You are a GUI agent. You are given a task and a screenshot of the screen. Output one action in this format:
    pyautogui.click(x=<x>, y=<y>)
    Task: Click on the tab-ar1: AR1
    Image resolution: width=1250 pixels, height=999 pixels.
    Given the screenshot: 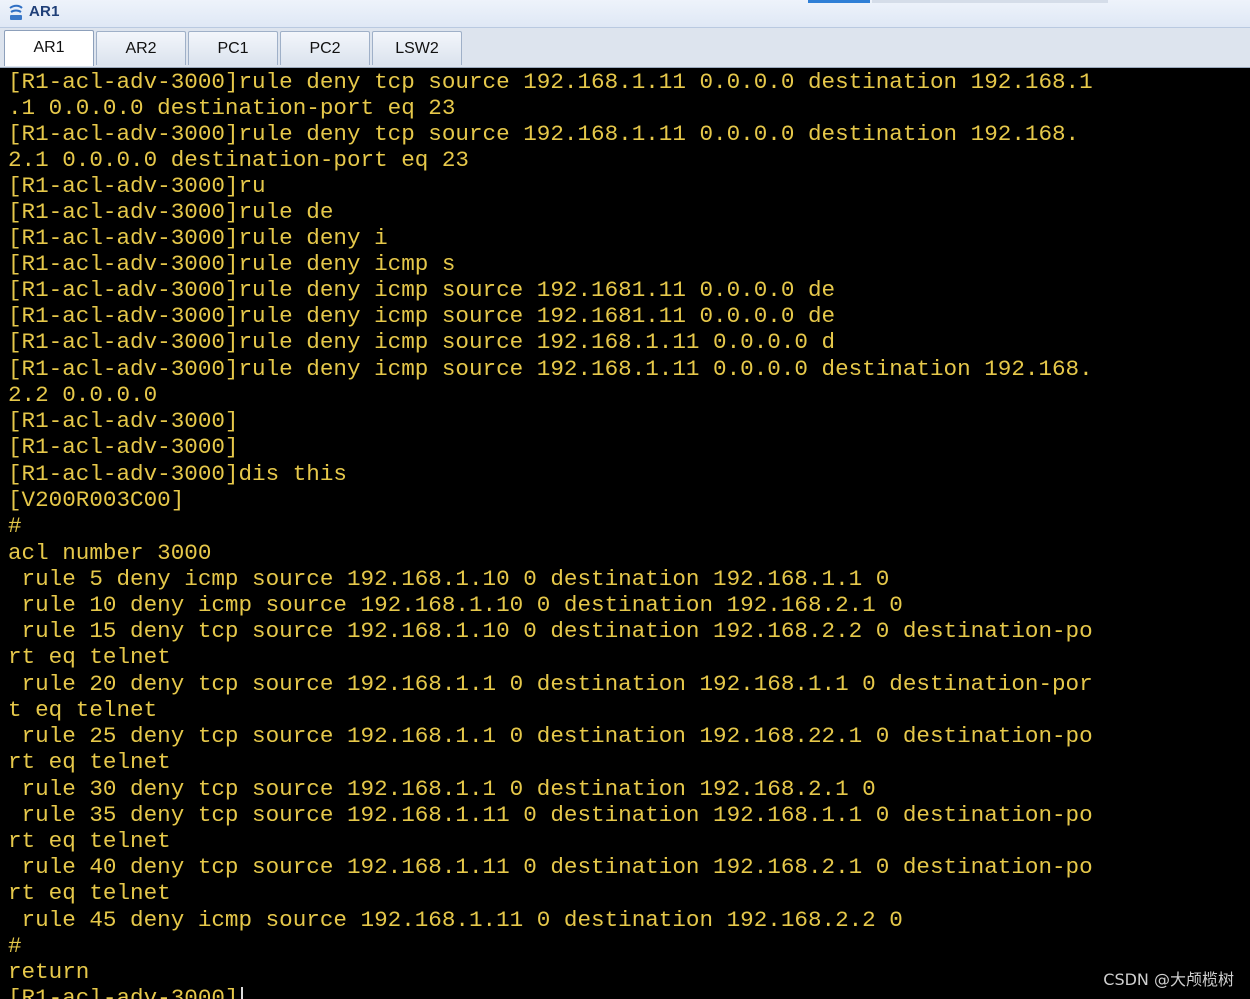 What is the action you would take?
    pyautogui.click(x=49, y=48)
    